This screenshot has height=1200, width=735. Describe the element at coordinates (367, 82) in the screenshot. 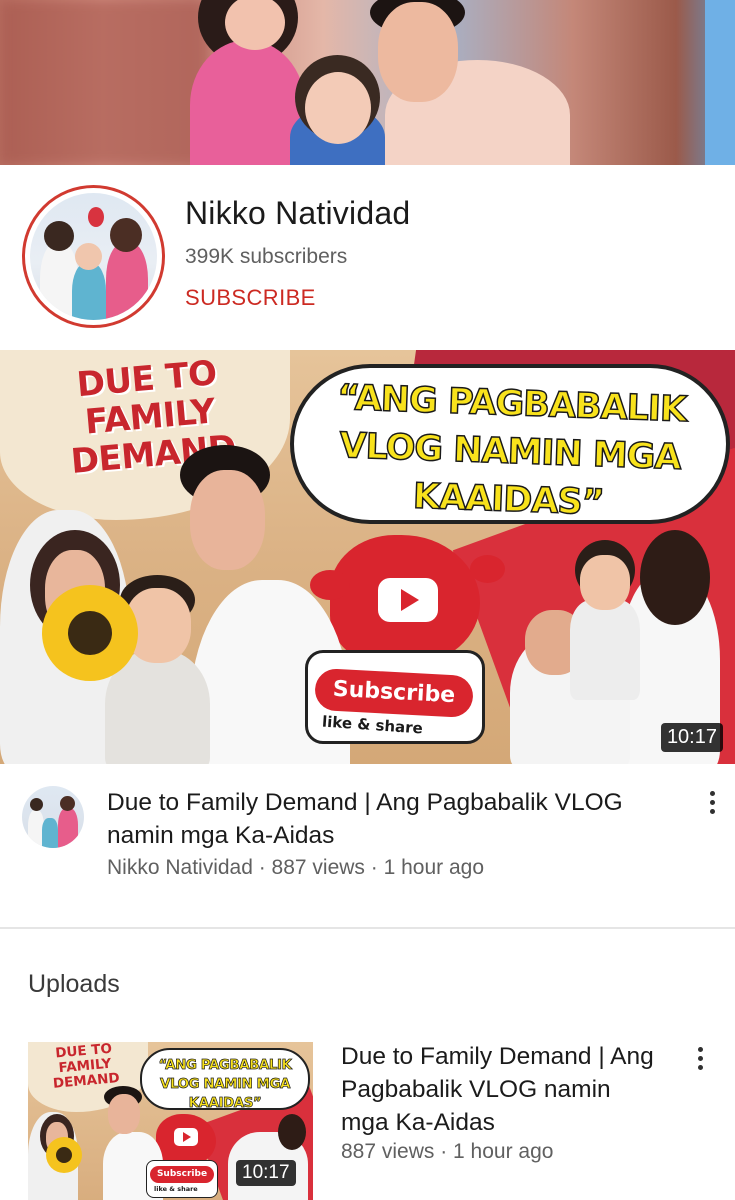

I see `channel-banner` at that location.